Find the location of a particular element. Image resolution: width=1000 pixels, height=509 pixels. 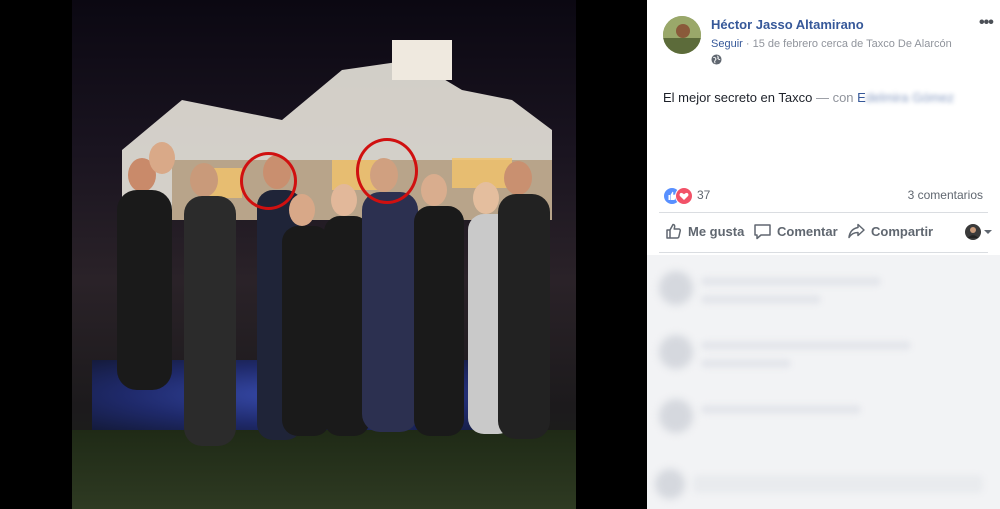

follow-link: Seguir is located at coordinates (727, 44).